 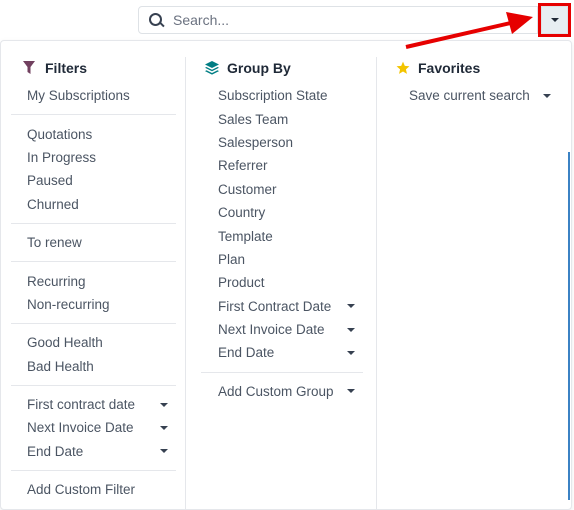 I want to click on groupby-item-sales-team: Sales Team, so click(x=282, y=118).